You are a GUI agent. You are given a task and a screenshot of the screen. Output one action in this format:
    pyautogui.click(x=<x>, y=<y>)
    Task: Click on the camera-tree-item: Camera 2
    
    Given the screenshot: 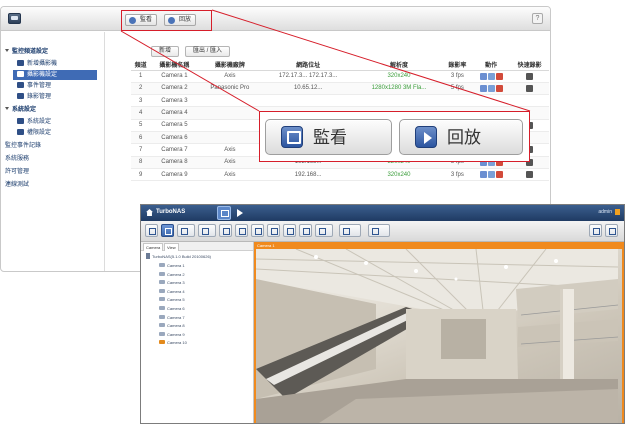 What is the action you would take?
    pyautogui.click(x=172, y=275)
    